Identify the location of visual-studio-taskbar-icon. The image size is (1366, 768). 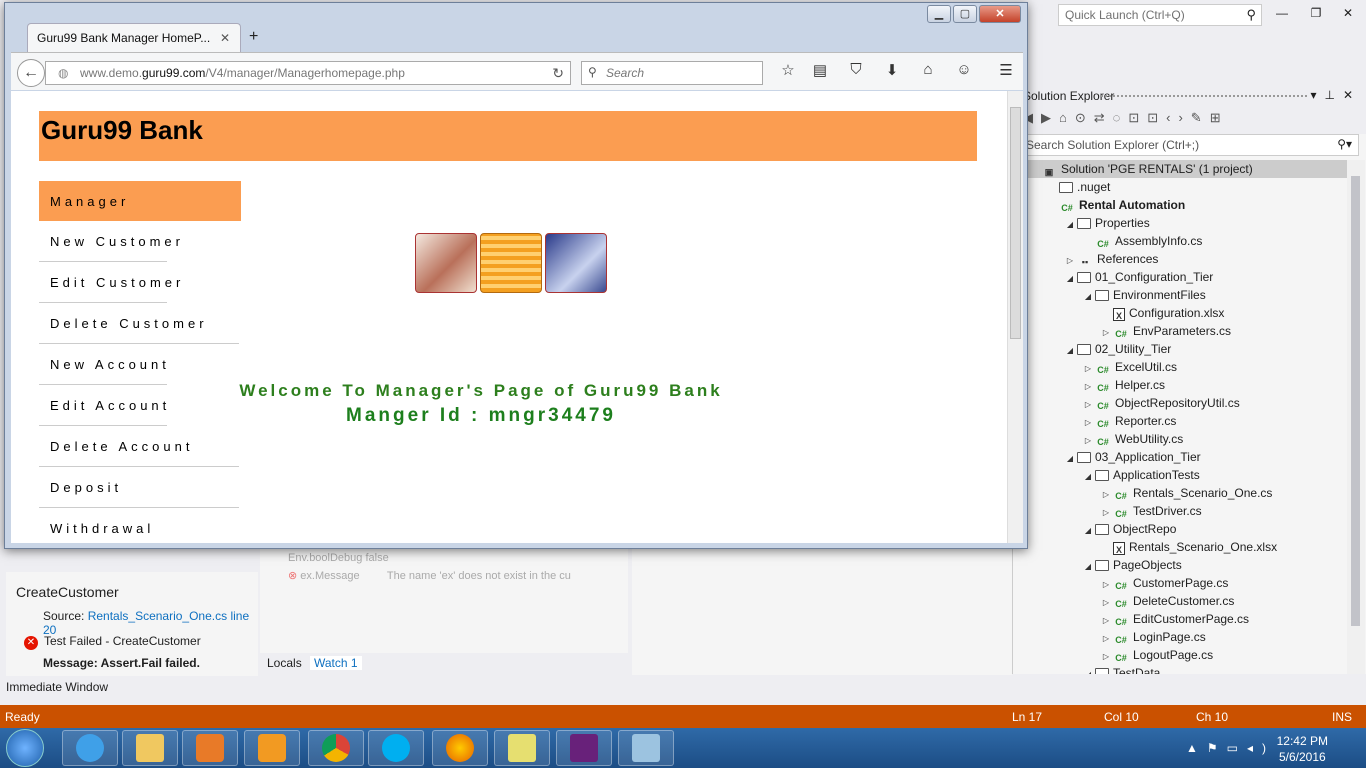
(584, 748).